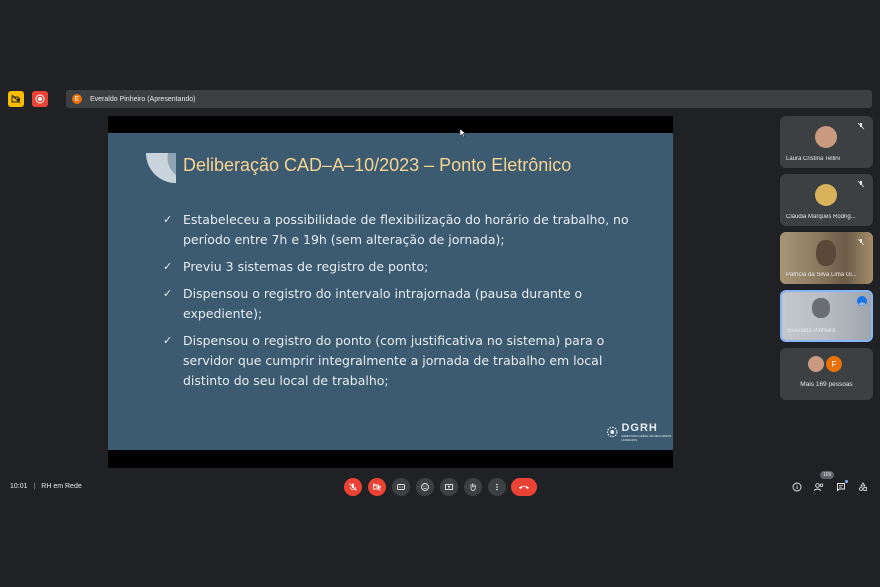 Image resolution: width=880 pixels, height=587 pixels. What do you see at coordinates (19, 486) in the screenshot?
I see `clock-time: 10:01` at bounding box center [19, 486].